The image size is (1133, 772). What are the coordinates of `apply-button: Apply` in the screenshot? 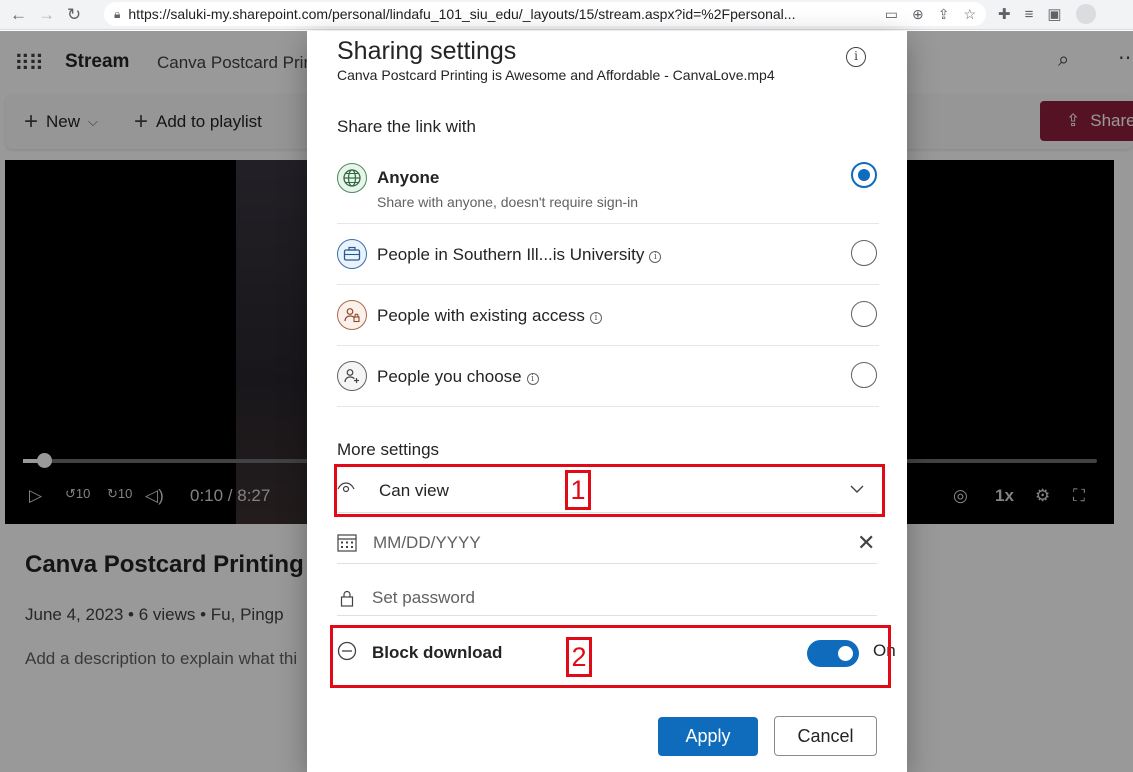 It's located at (708, 736).